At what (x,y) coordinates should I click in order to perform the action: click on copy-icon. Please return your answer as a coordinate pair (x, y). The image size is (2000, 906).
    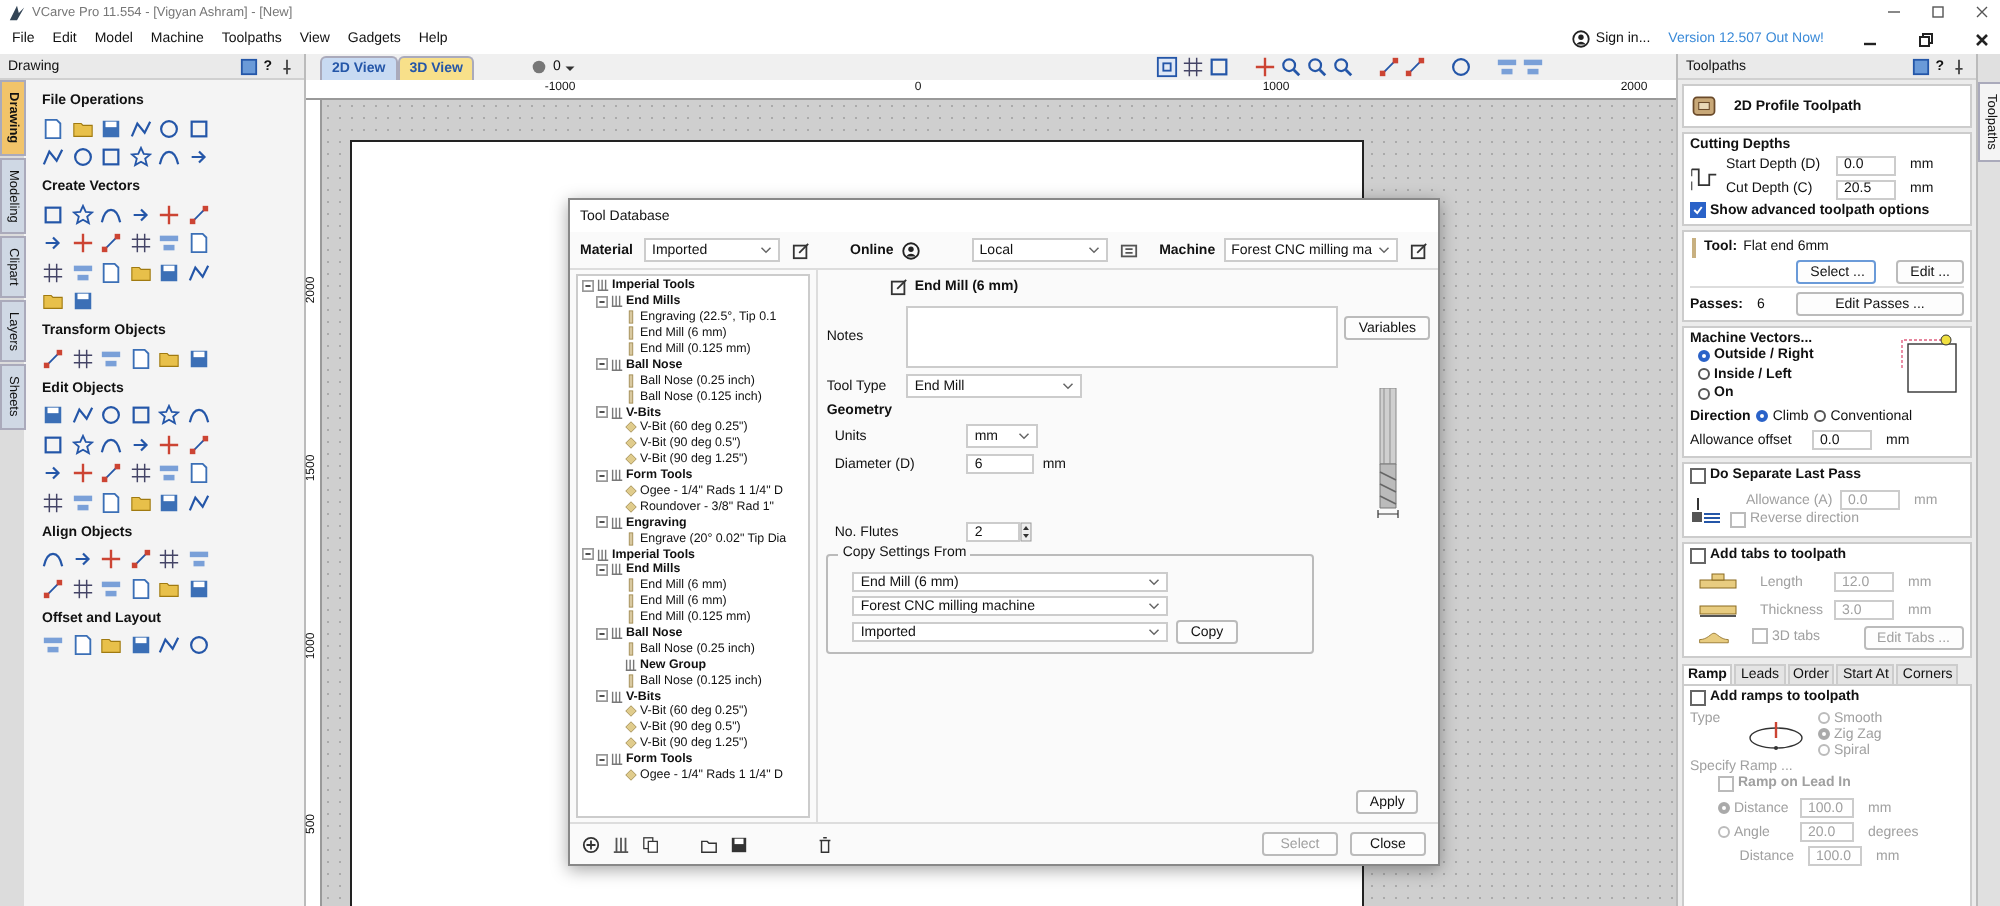
    Looking at the image, I should click on (651, 844).